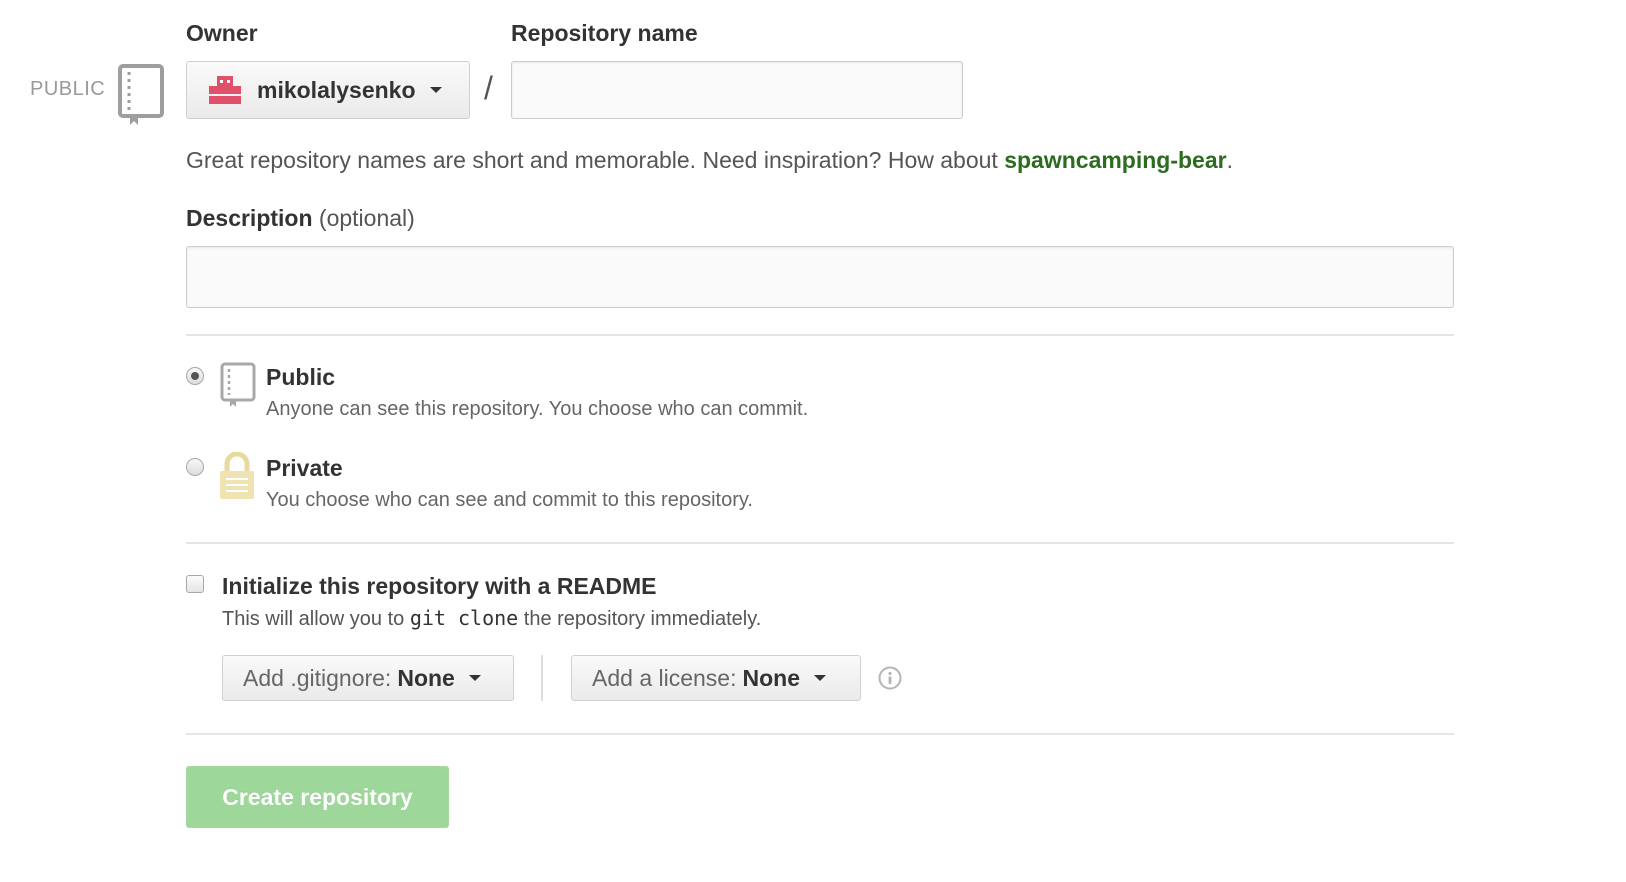  I want to click on owner-label: Owner, so click(222, 33).